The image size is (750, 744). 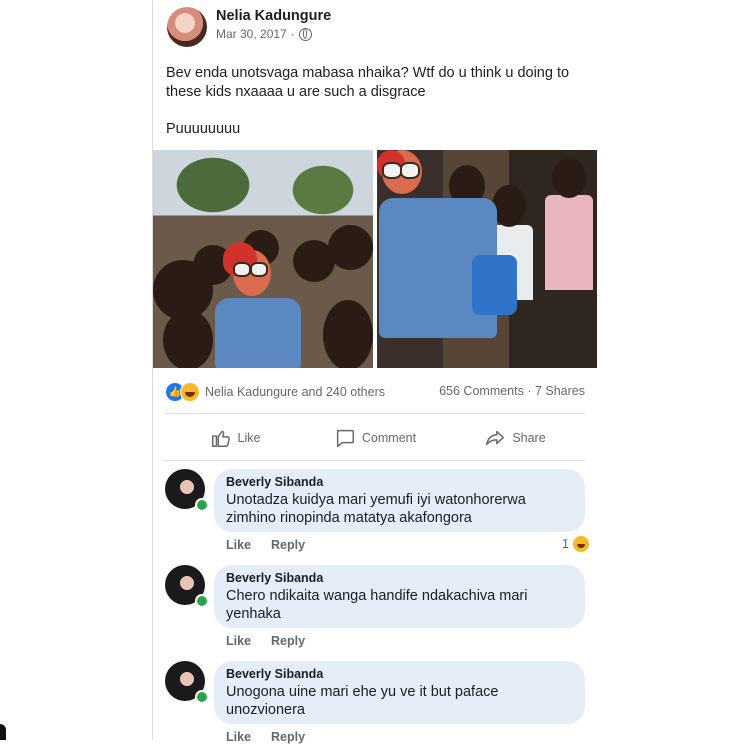 What do you see at coordinates (305, 34) in the screenshot?
I see `globe-icon` at bounding box center [305, 34].